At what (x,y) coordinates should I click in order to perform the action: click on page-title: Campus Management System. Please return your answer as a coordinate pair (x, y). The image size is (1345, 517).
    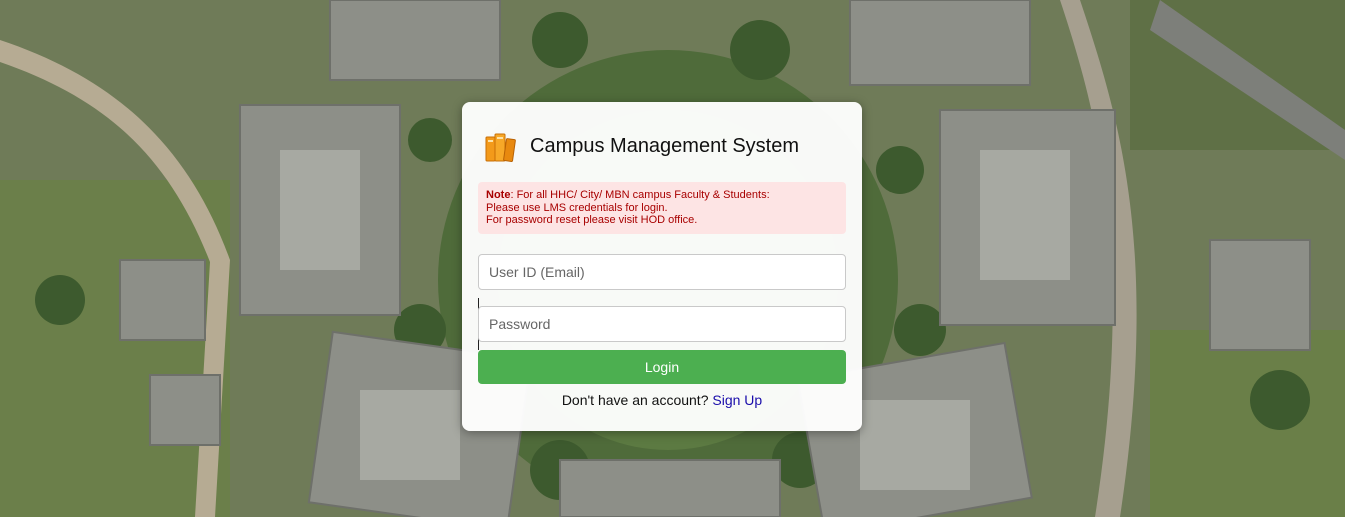
    Looking at the image, I should click on (665, 145).